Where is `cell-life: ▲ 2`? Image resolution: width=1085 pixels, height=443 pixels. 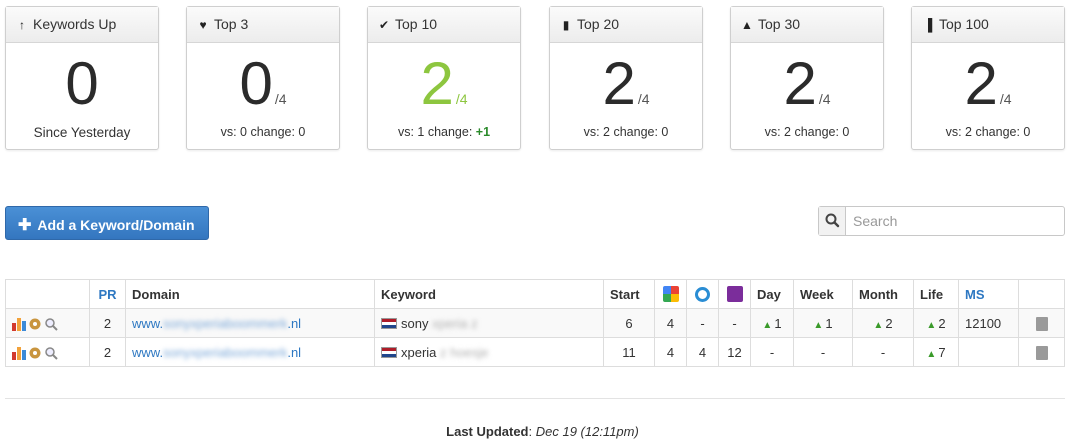
cell-life: ▲ 2 is located at coordinates (936, 323).